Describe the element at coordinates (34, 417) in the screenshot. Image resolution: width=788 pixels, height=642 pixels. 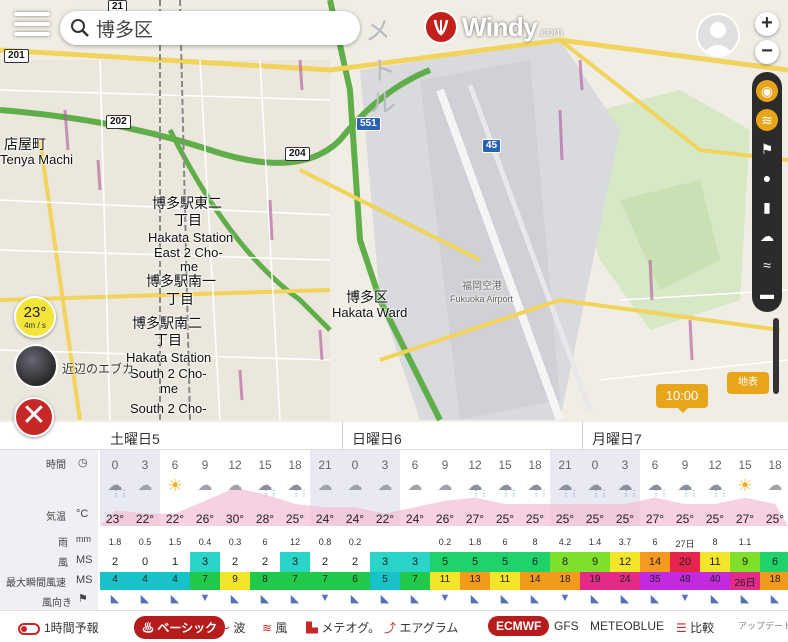
I see `close-forecast-button: ✕` at that location.